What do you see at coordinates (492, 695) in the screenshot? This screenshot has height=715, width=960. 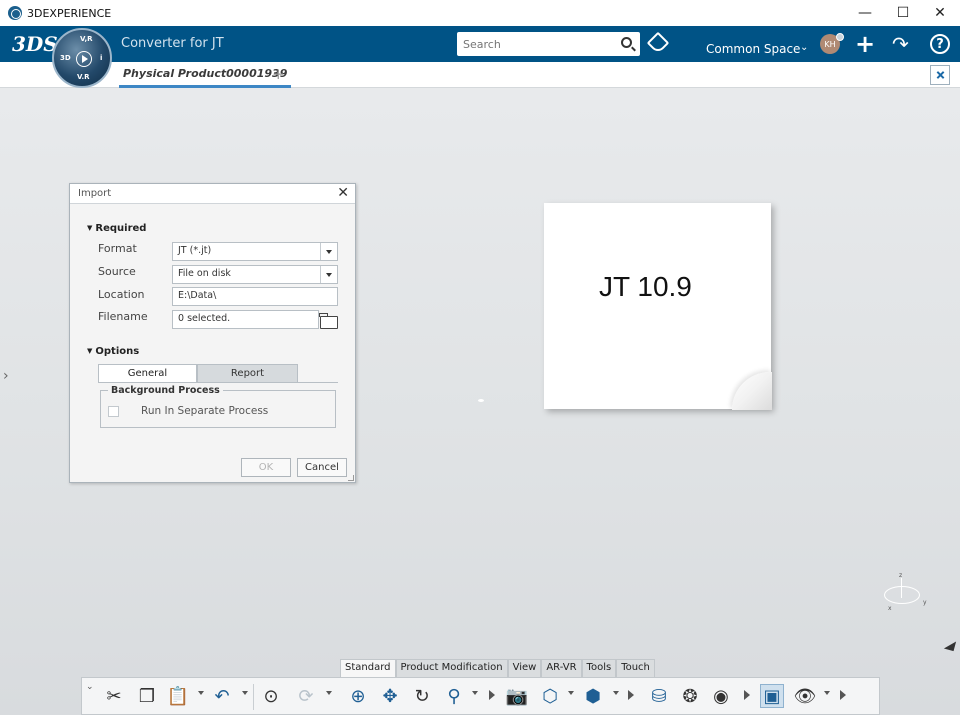 I see `more-view-tools-icon` at bounding box center [492, 695].